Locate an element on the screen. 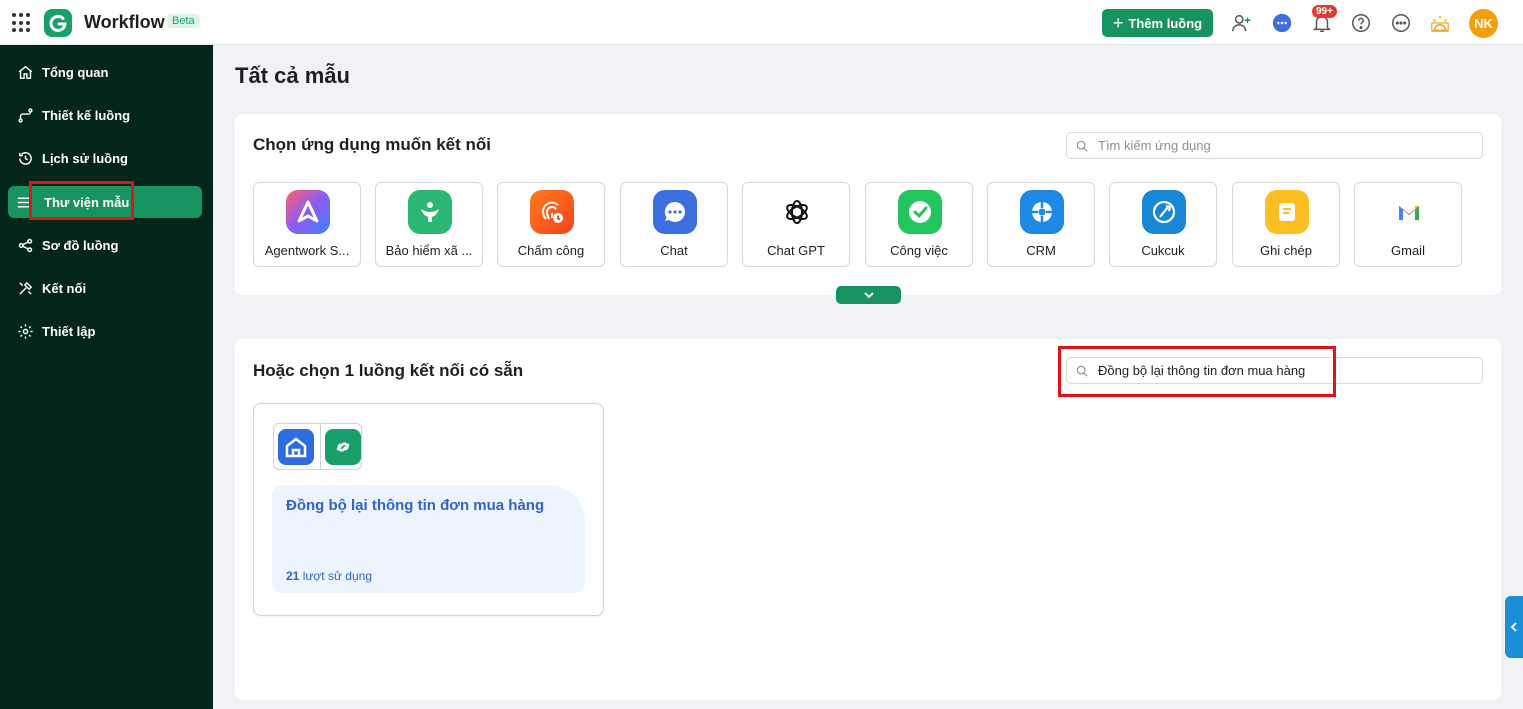 The width and height of the screenshot is (1523, 709). app-tile-label: Ghi chép is located at coordinates (1286, 250).